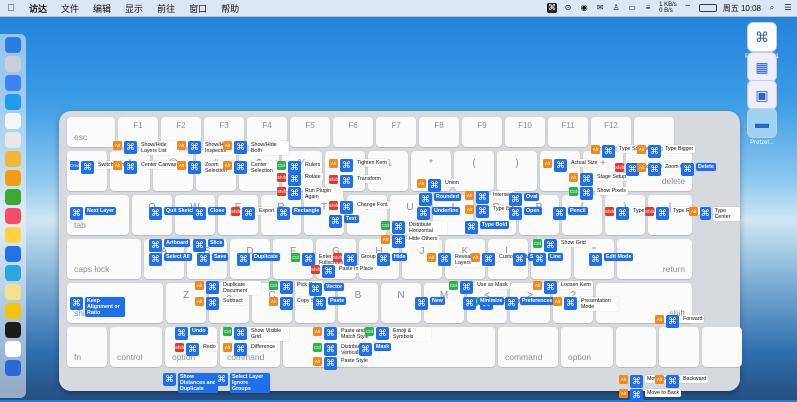  Describe the element at coordinates (269, 334) in the screenshot. I see `shortcut-label: Show Visible Grid` at that location.